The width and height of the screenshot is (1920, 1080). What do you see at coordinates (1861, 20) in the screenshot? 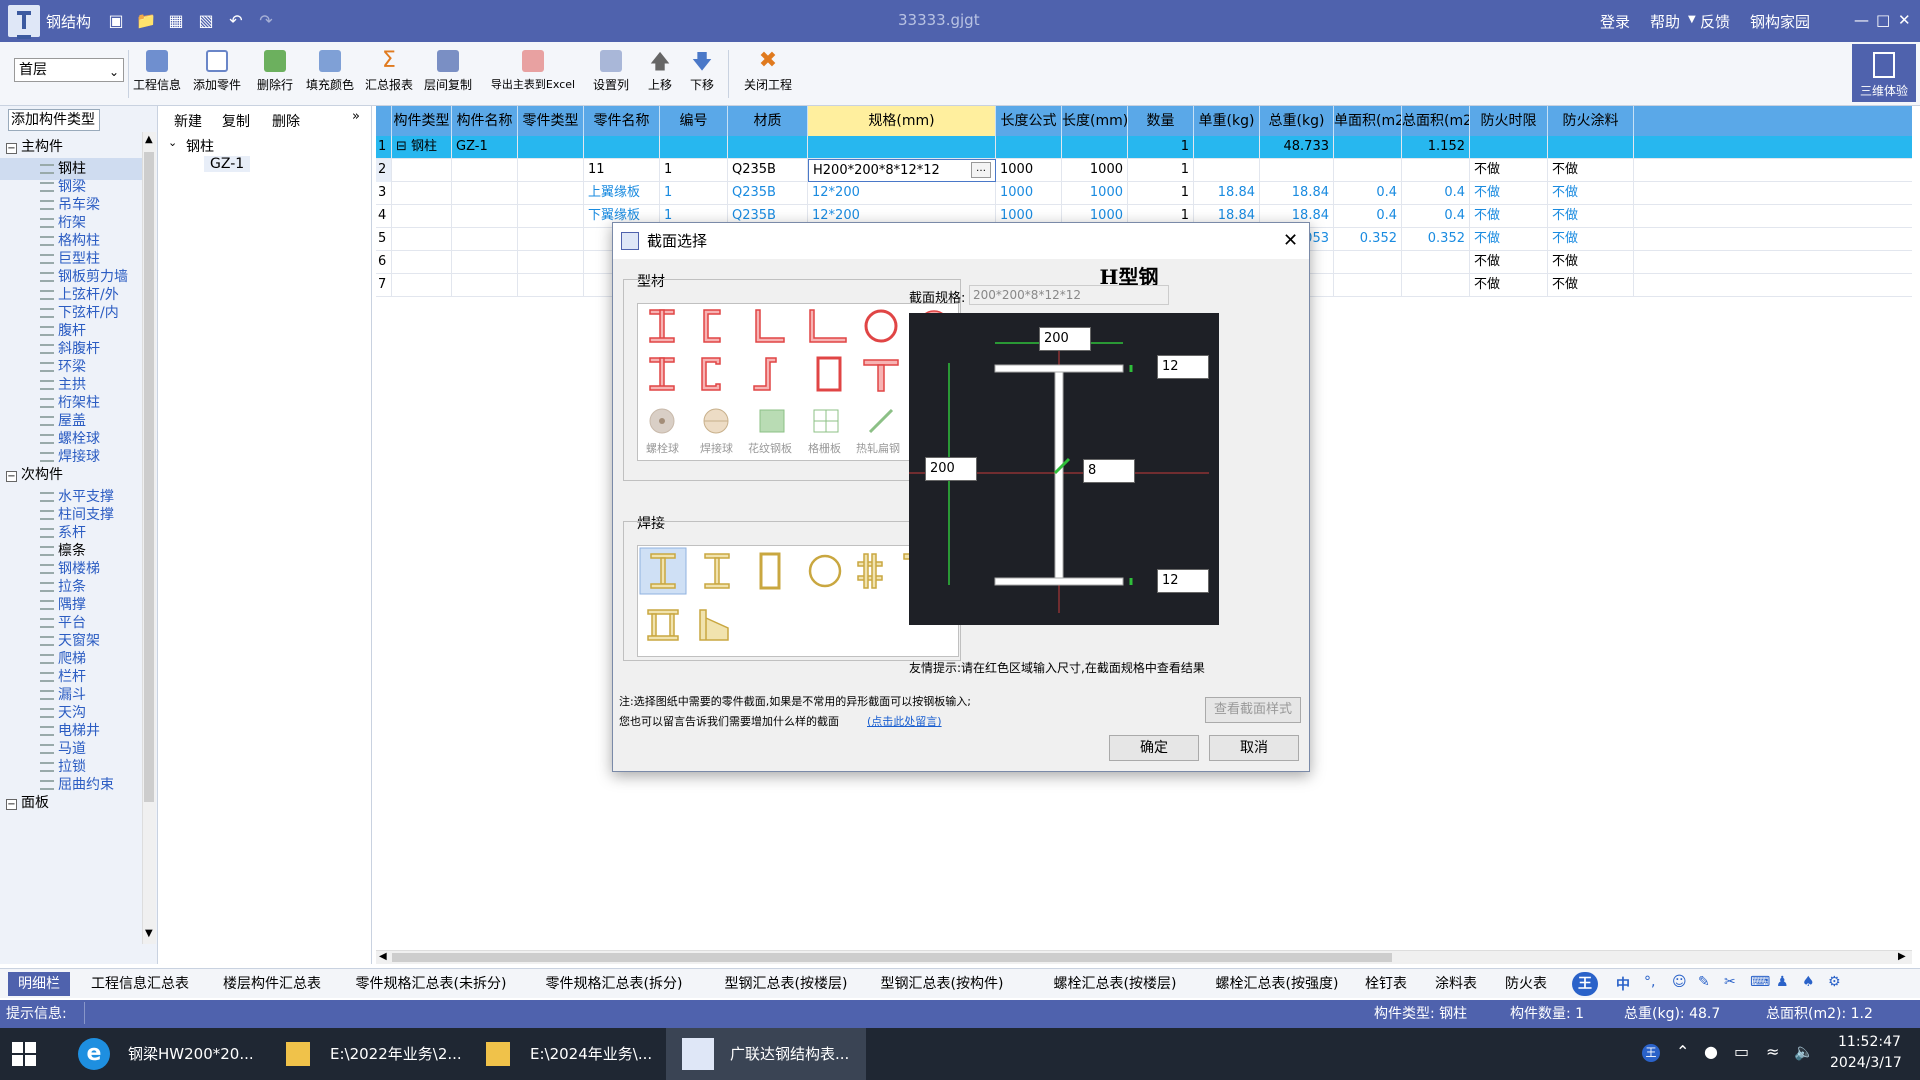
I see `minimize-icon: —` at bounding box center [1861, 20].